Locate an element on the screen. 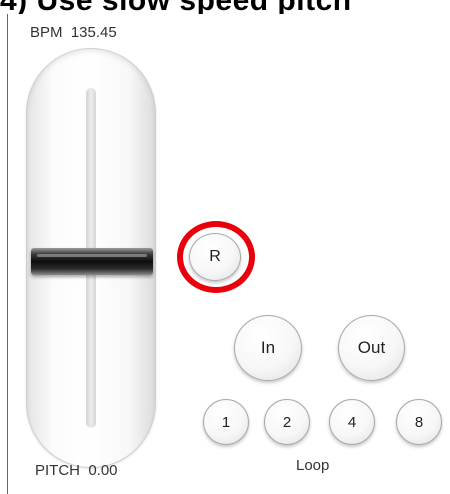  loop-8-button: 8 is located at coordinates (419, 422).